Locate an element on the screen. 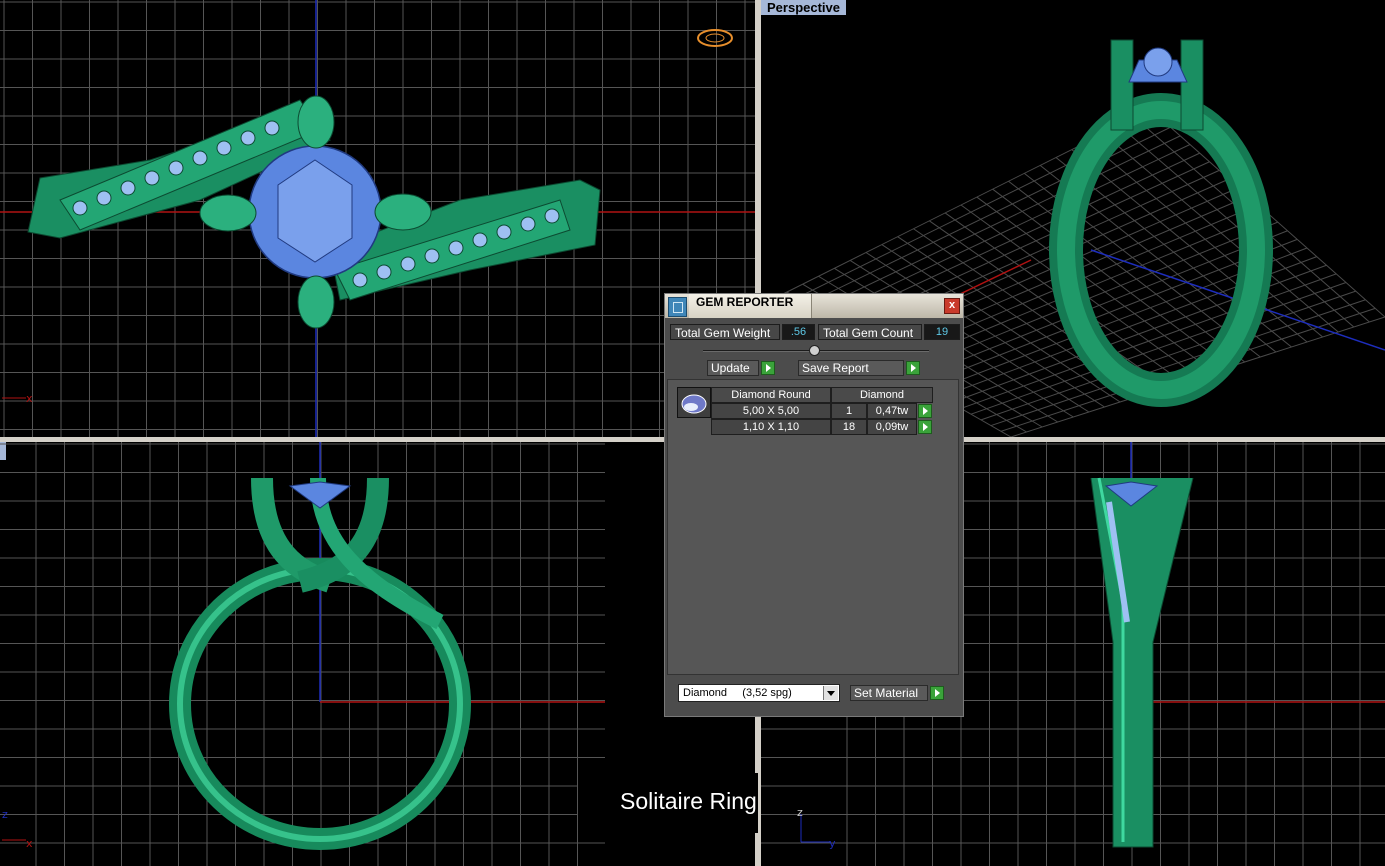 Image resolution: width=1385 pixels, height=866 pixels. axis-x-label: x is located at coordinates (29, 398).